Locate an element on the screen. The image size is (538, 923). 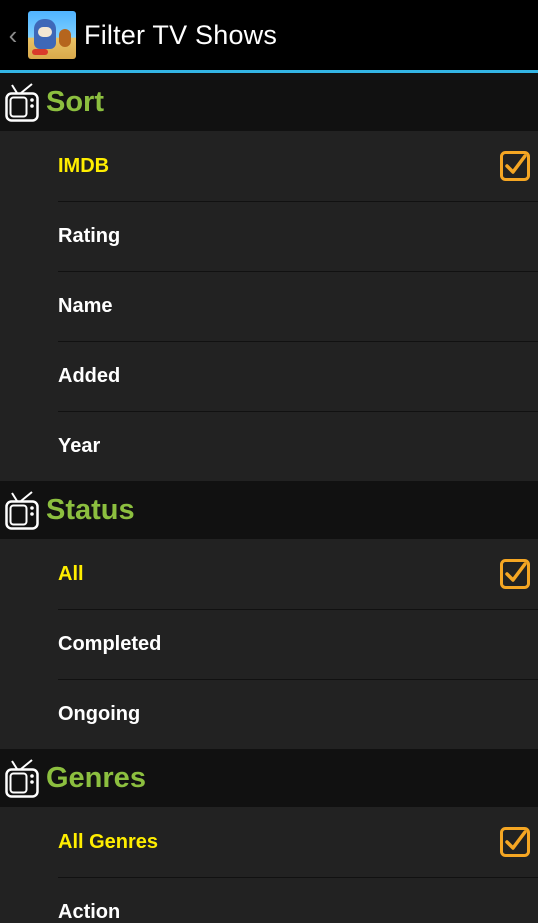
item-label: All Genres is located at coordinates (108, 841).